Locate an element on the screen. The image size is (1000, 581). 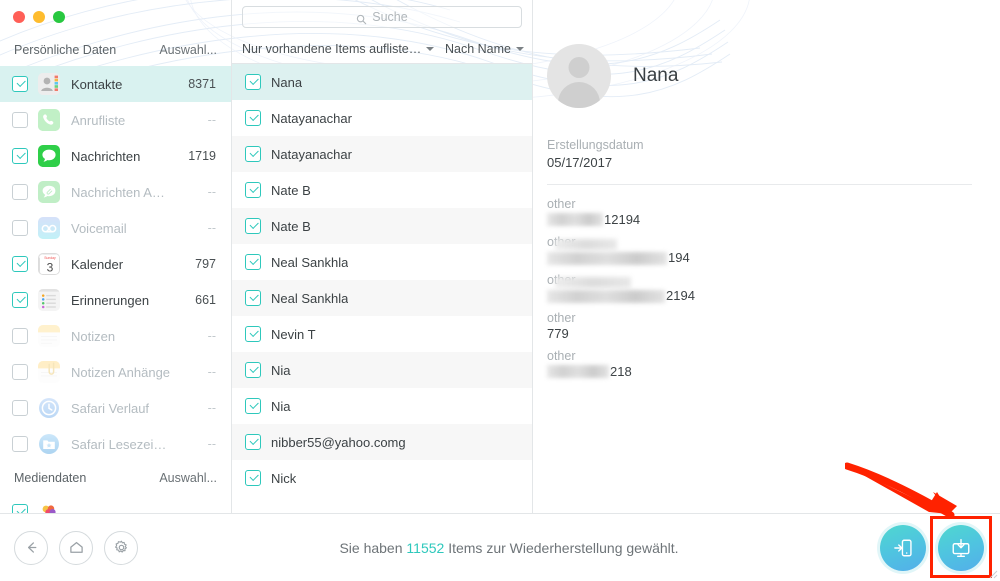
checkbox-kalender is located at coordinates (20, 264).